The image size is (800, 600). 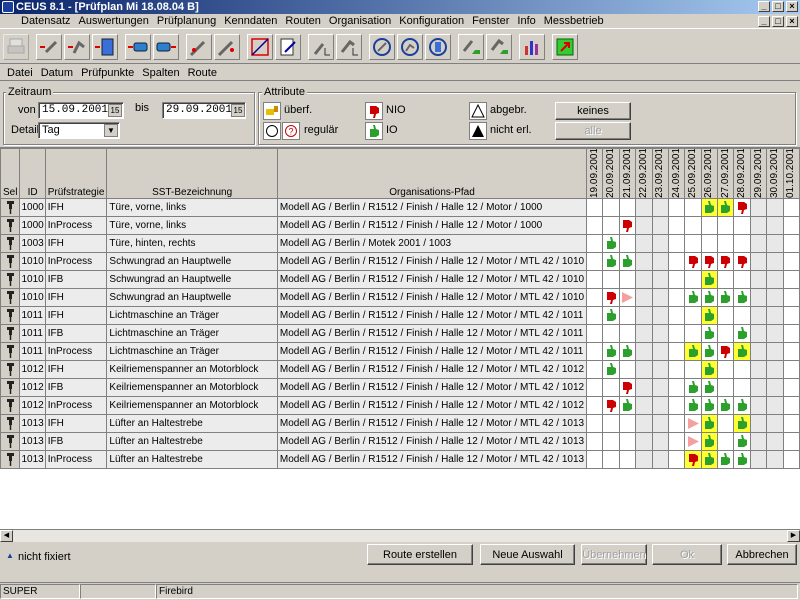 I want to click on date-header: 27.09.2001, so click(x=726, y=173).